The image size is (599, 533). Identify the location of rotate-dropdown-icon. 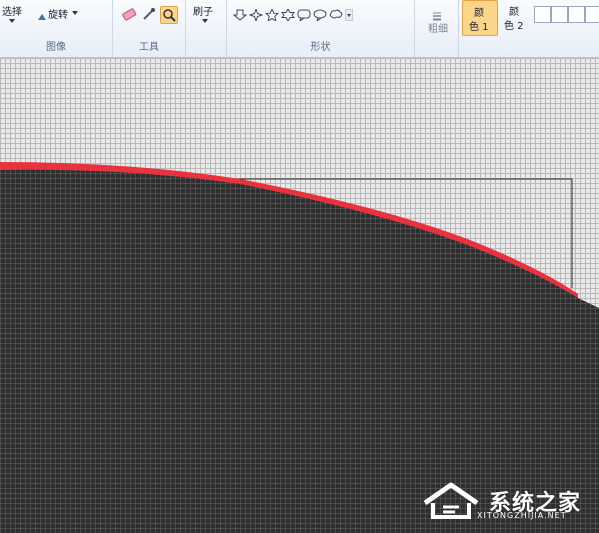
(75, 13).